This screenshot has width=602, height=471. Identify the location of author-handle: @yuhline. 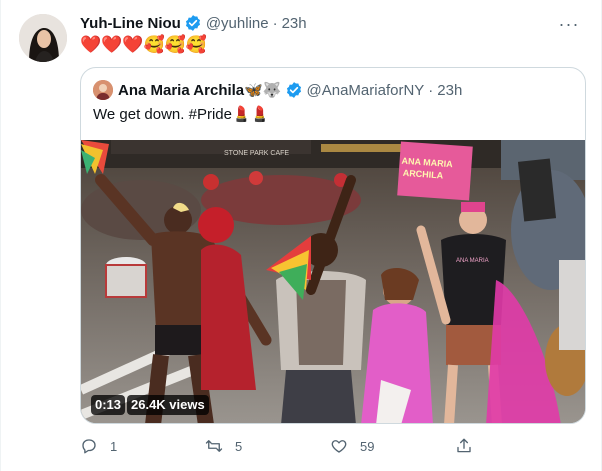
(237, 23).